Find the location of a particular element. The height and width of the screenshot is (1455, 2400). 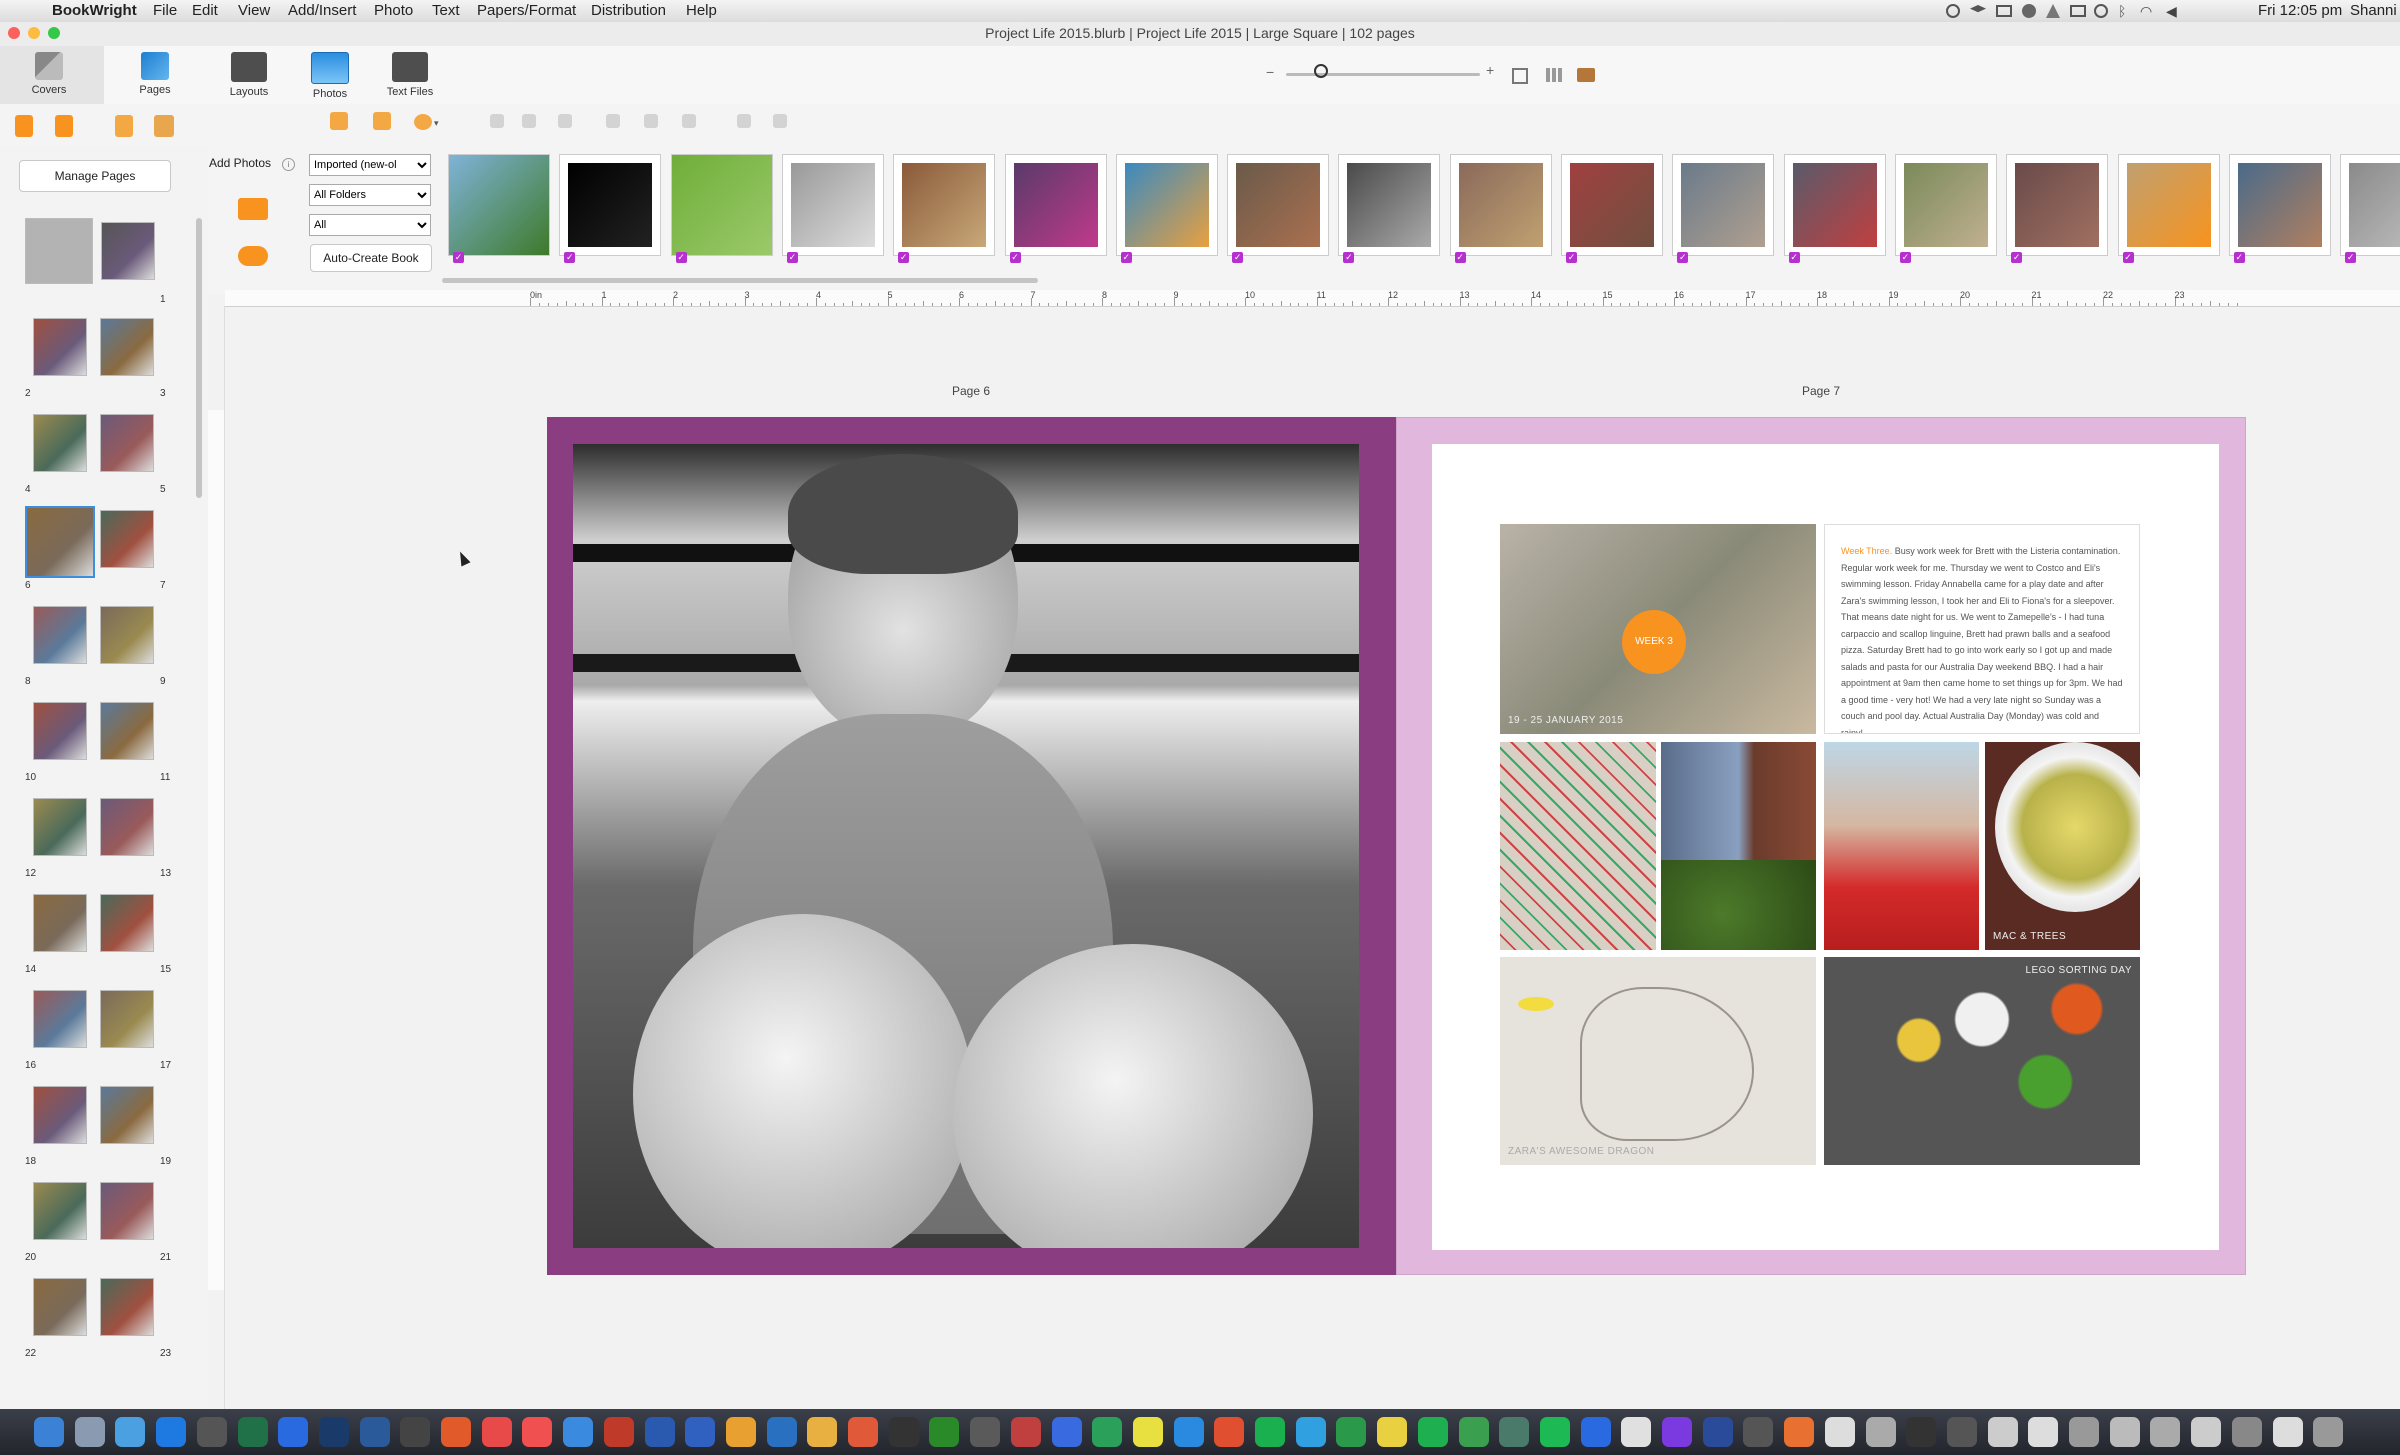

align-middle-icon is located at coordinates (651, 121).